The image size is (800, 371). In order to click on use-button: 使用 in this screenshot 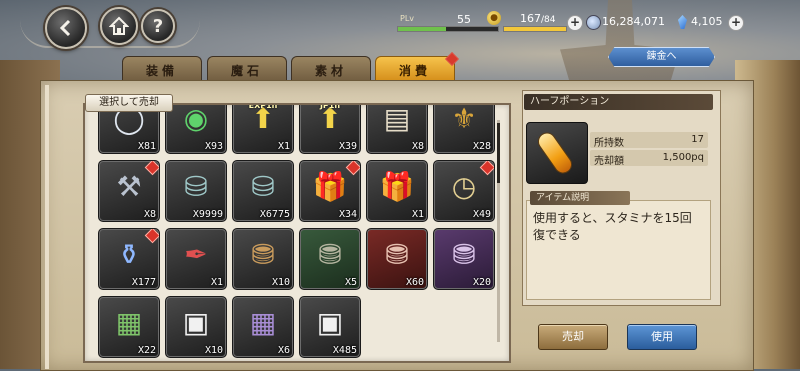, I will do `click(662, 337)`.